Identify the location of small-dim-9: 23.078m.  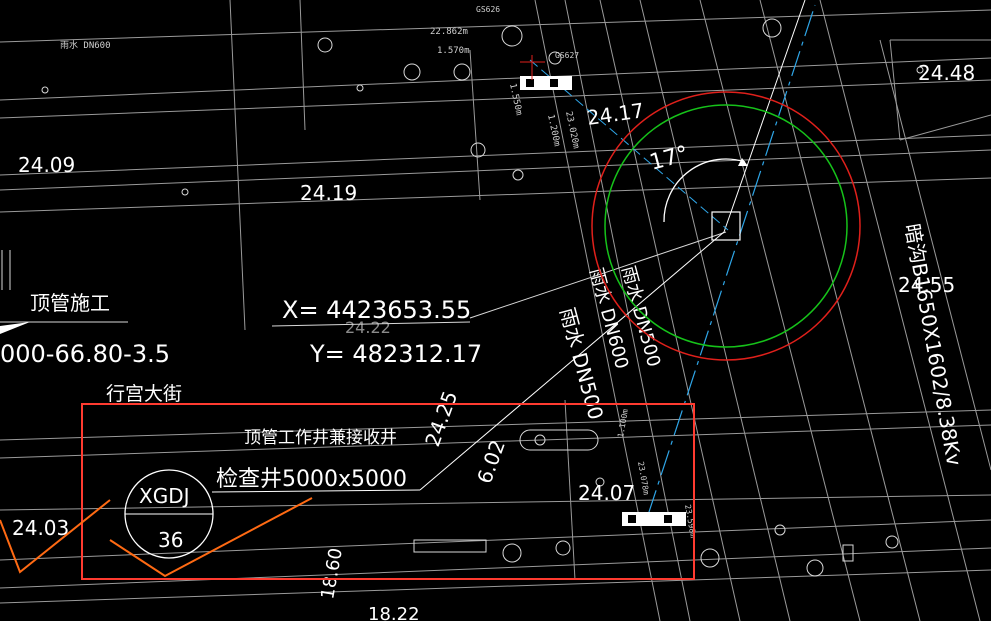
(643, 478).